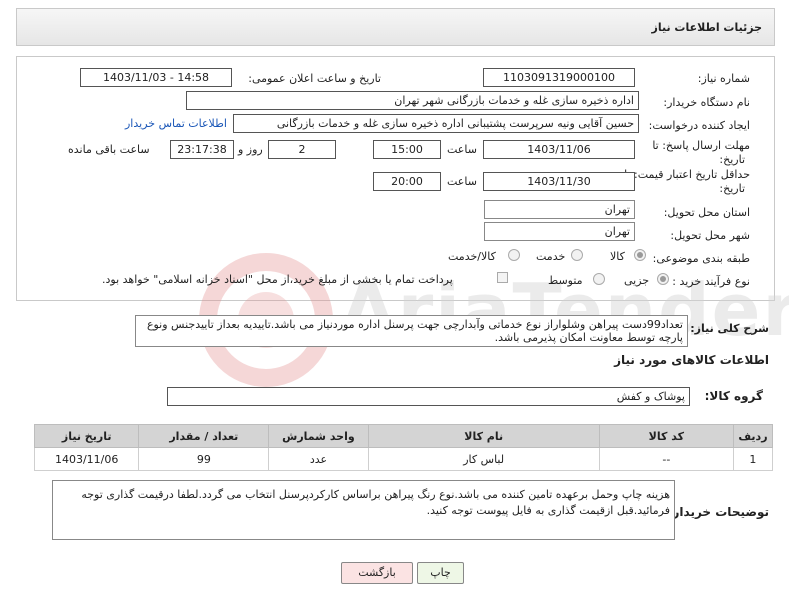  Describe the element at coordinates (559, 149) in the screenshot. I see `deadline-date-field: 1403/11/06` at that location.